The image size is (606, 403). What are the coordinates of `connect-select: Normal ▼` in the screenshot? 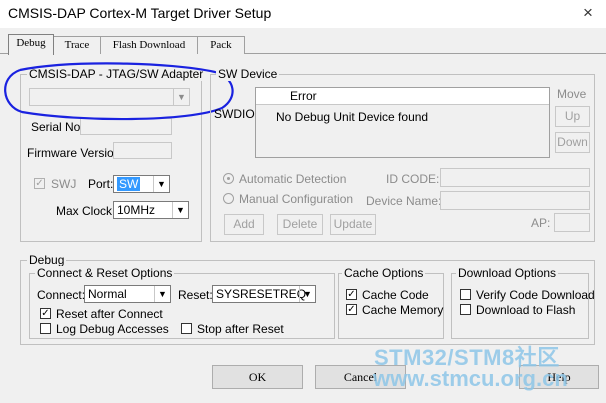 It's located at (127, 294).